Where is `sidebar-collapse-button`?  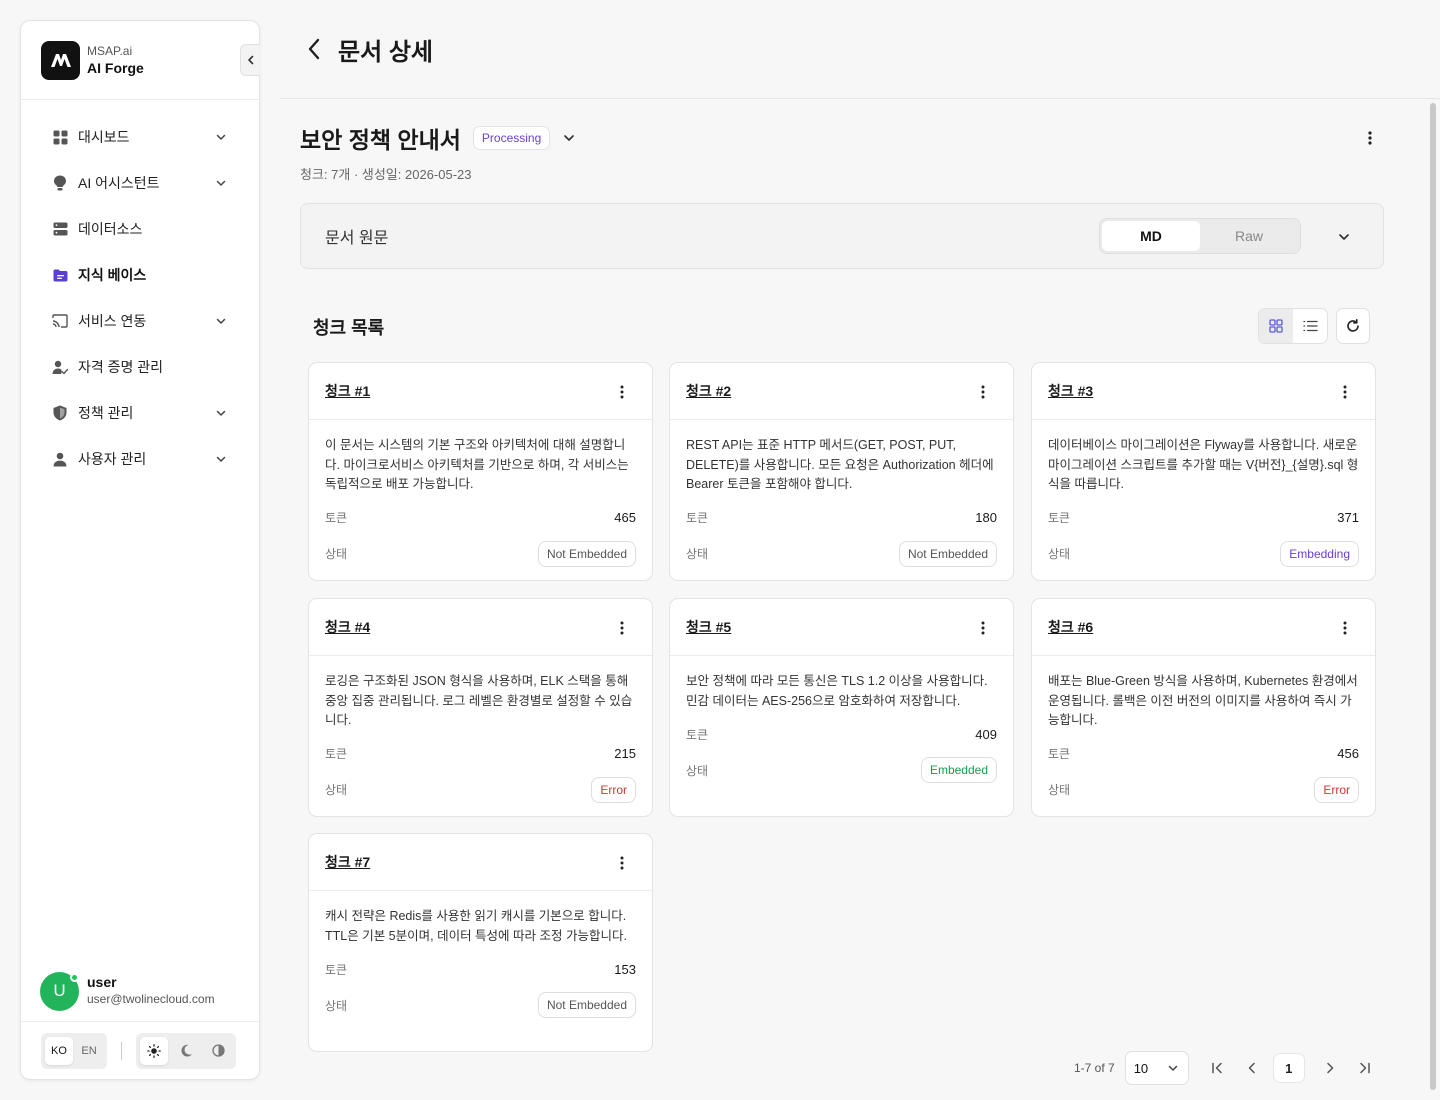 sidebar-collapse-button is located at coordinates (250, 60).